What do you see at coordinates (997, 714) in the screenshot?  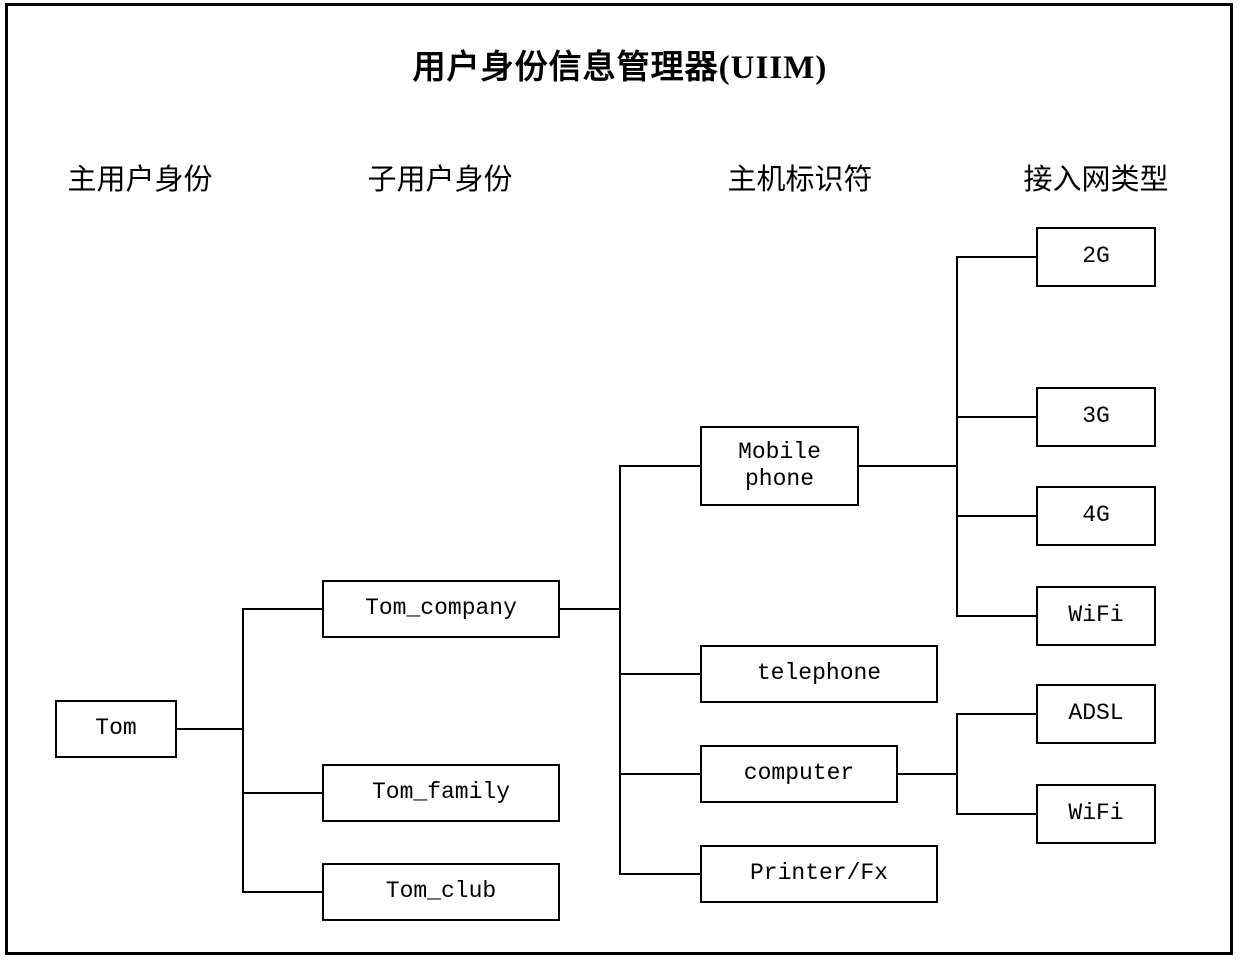 I see `edge-computer-bus-to-adsl` at bounding box center [997, 714].